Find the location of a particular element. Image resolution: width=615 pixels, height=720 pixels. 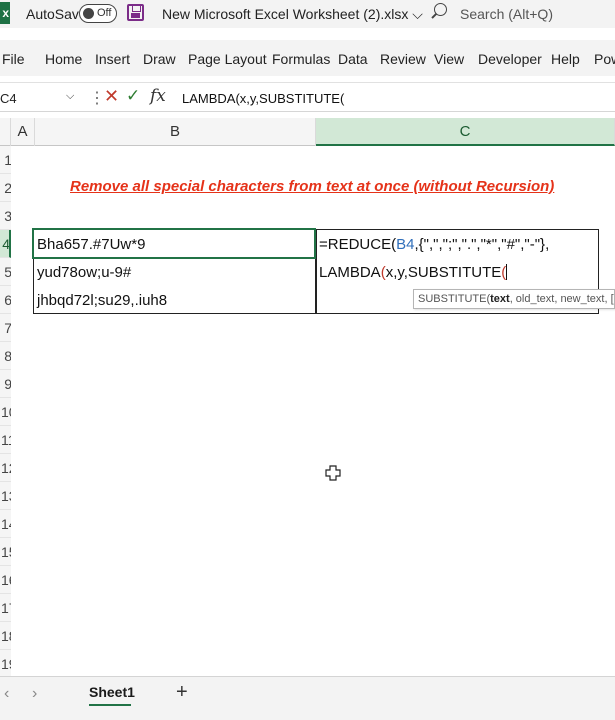

row-number: 13 is located at coordinates (6, 496).